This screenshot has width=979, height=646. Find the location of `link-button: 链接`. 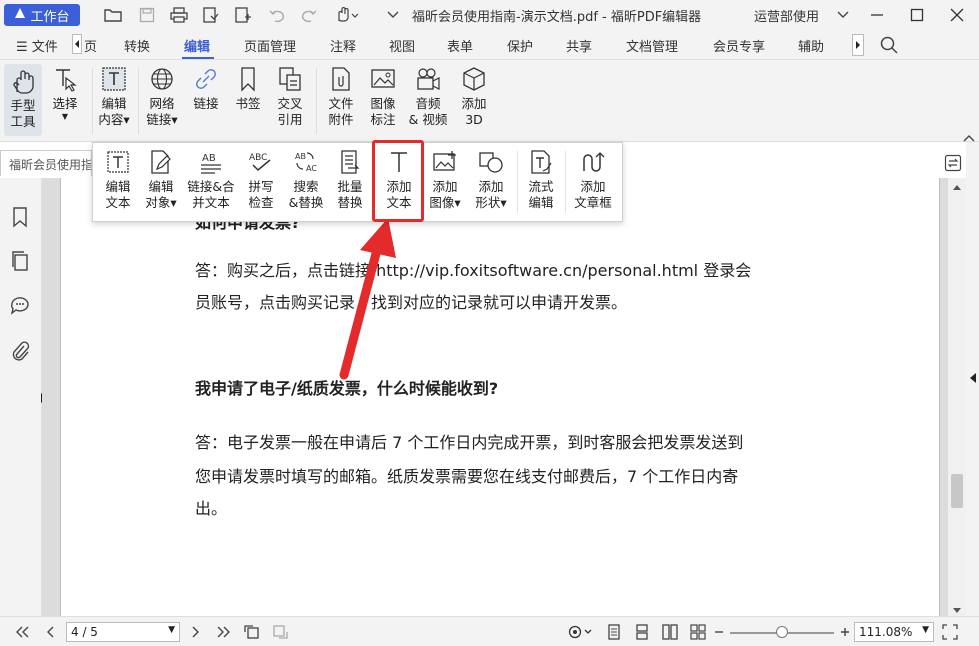

link-button: 链接 is located at coordinates (206, 89).